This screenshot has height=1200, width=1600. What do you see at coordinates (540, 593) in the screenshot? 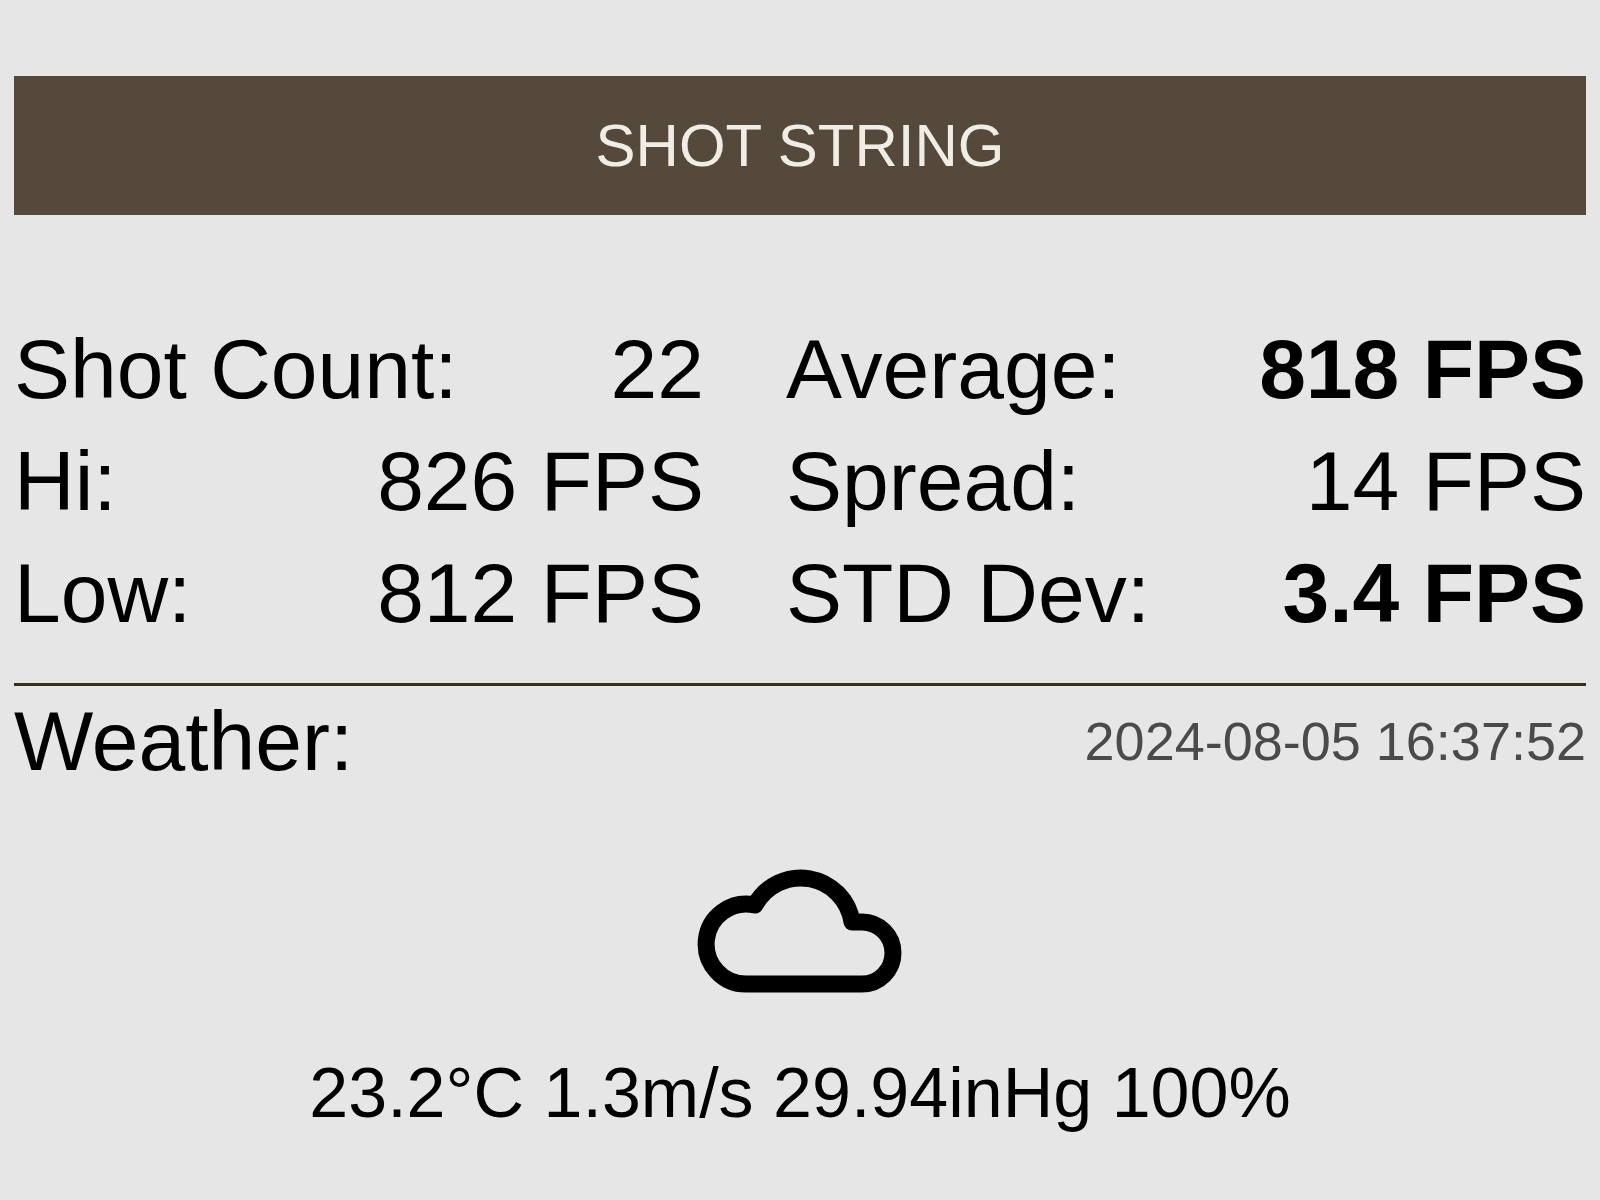
I see `stat-value: 812 FPS` at bounding box center [540, 593].